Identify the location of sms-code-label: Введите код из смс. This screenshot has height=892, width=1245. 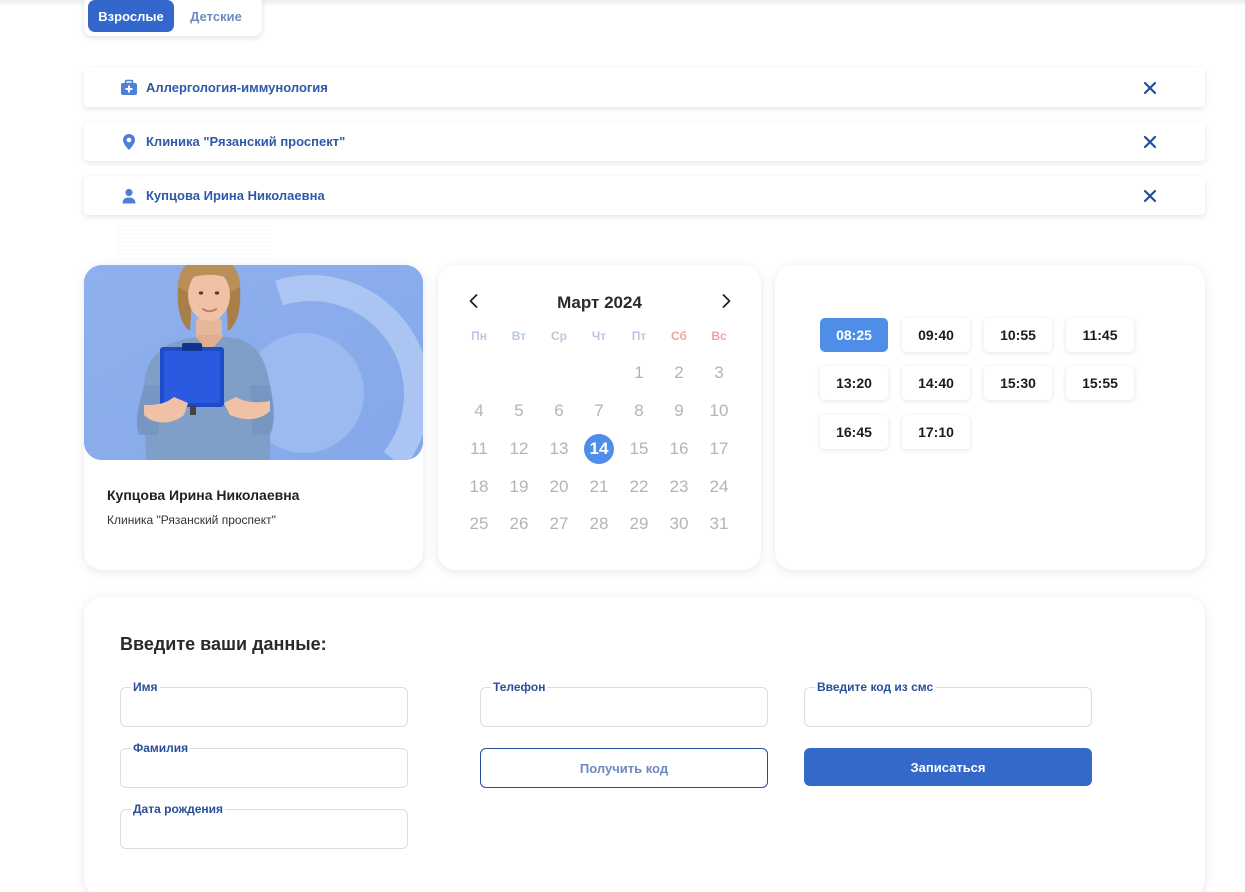
(875, 687).